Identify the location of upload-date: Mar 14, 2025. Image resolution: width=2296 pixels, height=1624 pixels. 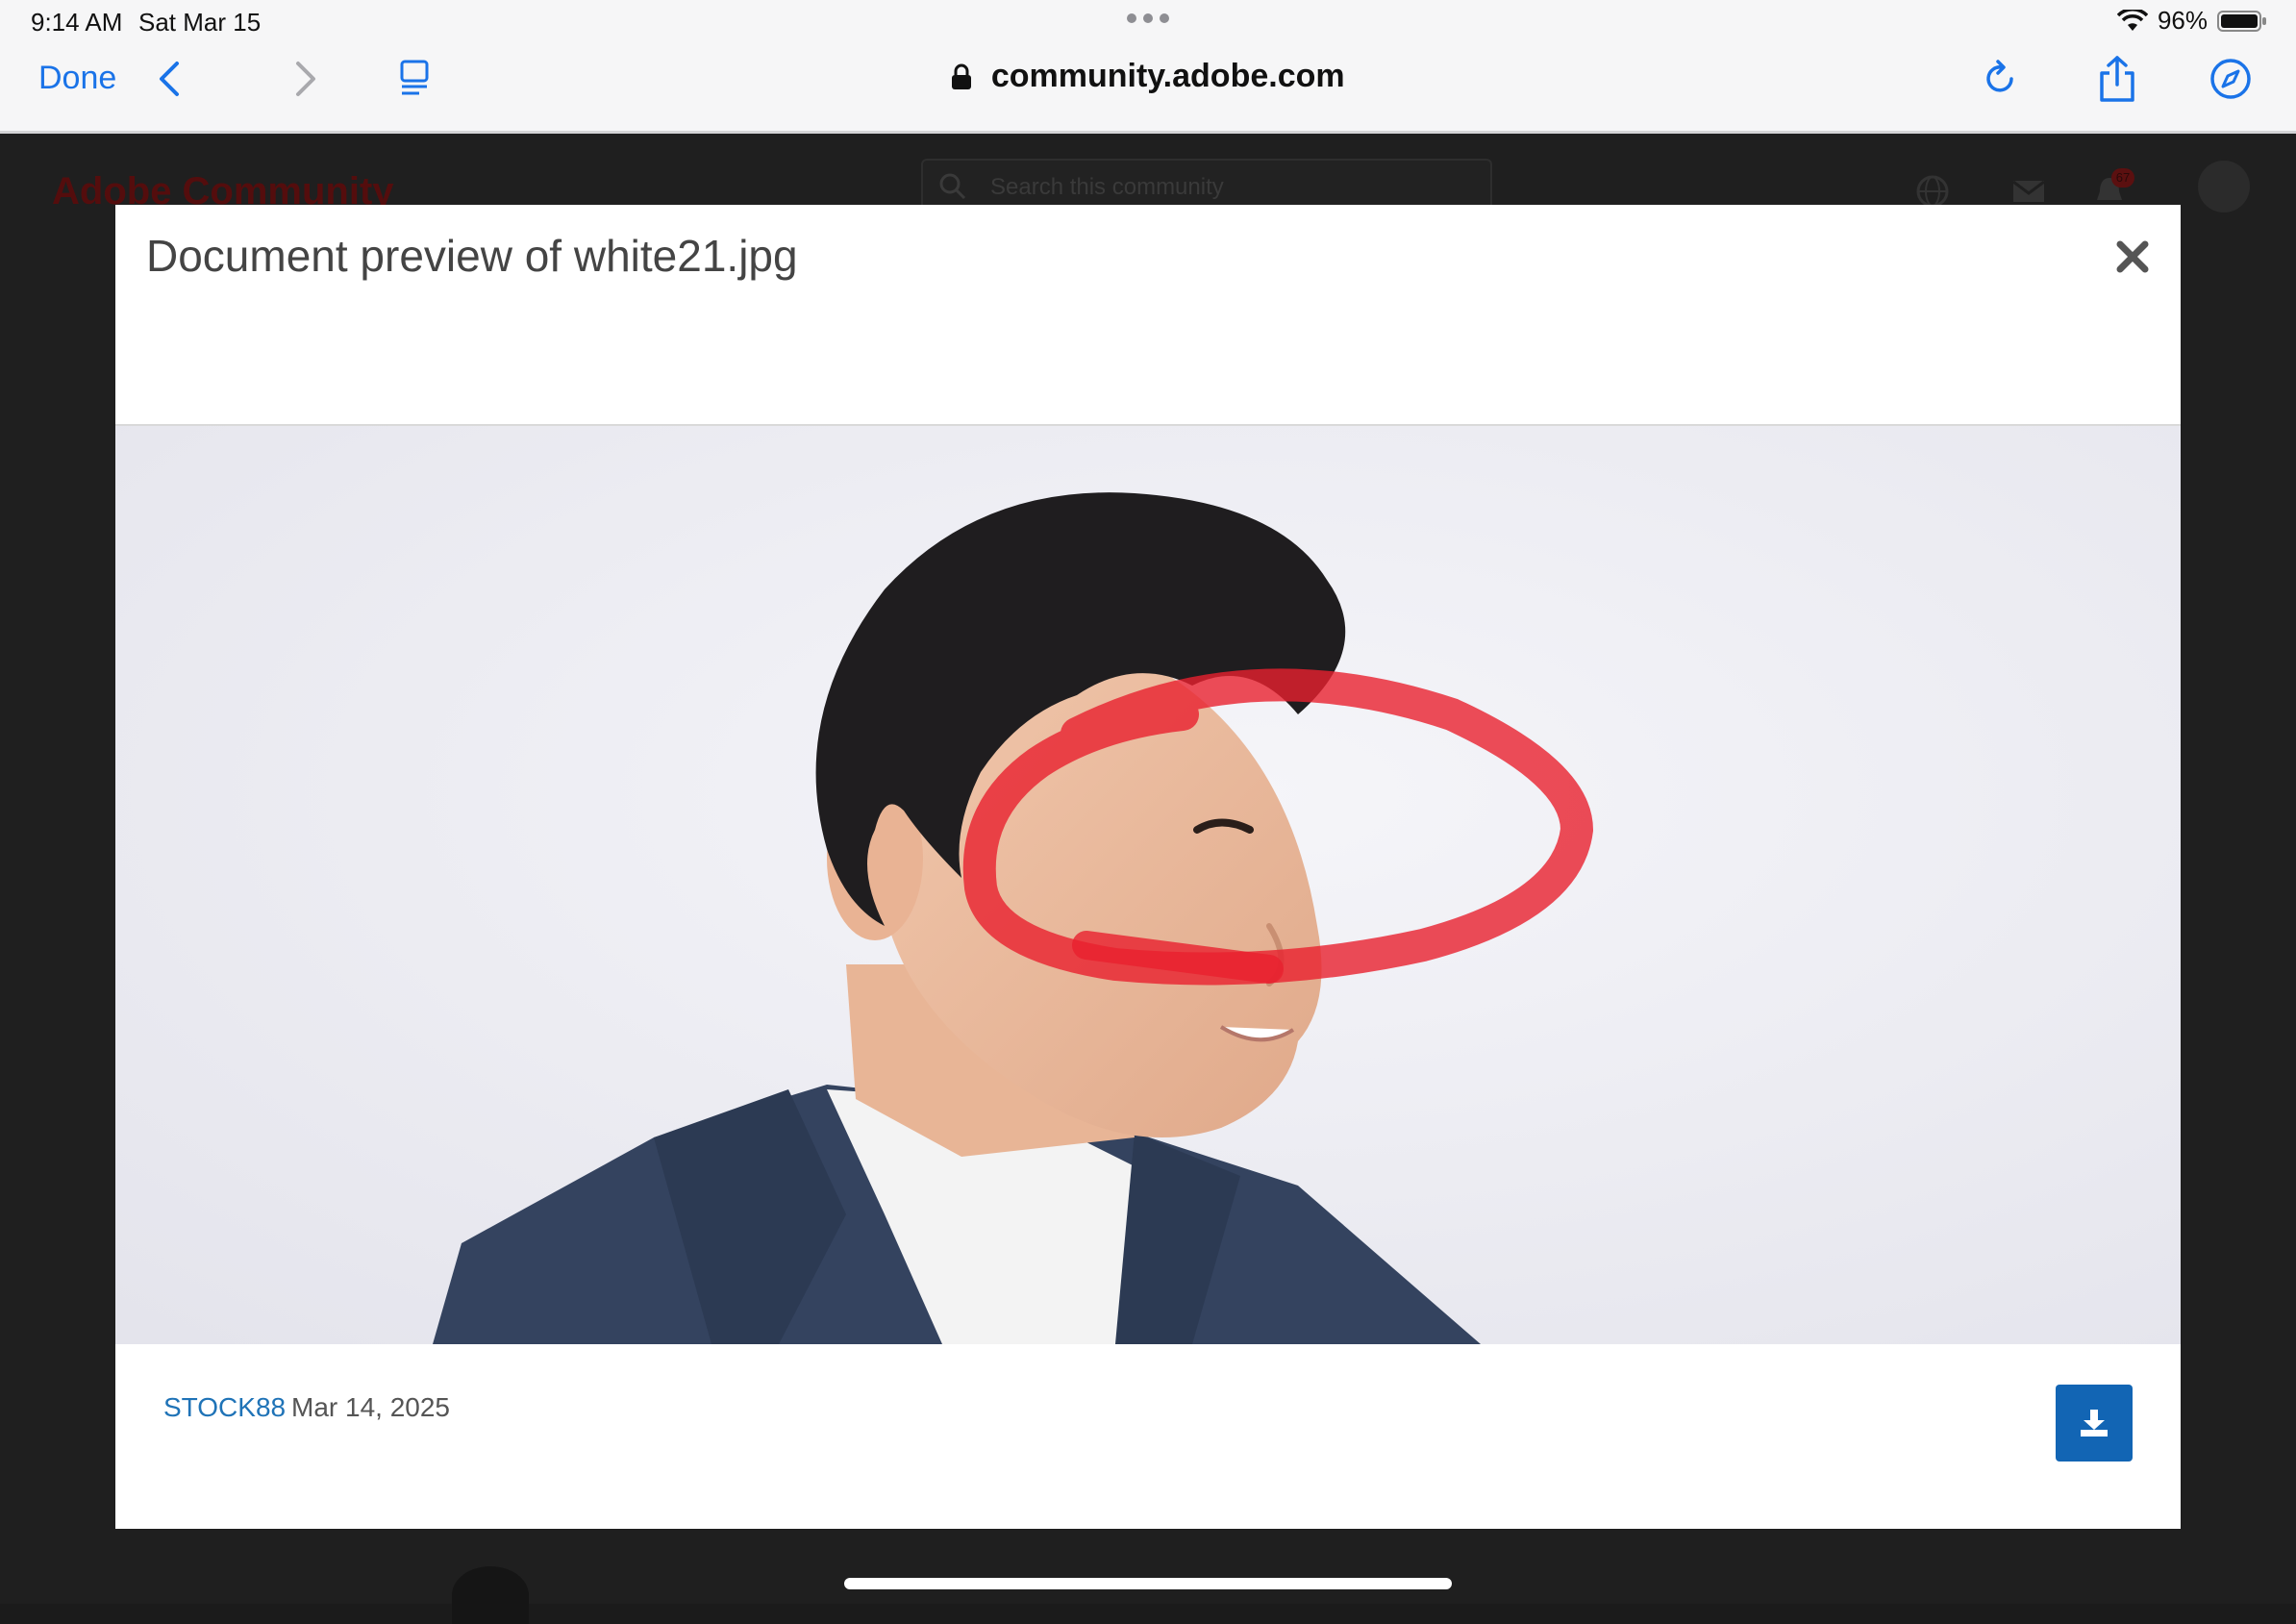
(370, 1407).